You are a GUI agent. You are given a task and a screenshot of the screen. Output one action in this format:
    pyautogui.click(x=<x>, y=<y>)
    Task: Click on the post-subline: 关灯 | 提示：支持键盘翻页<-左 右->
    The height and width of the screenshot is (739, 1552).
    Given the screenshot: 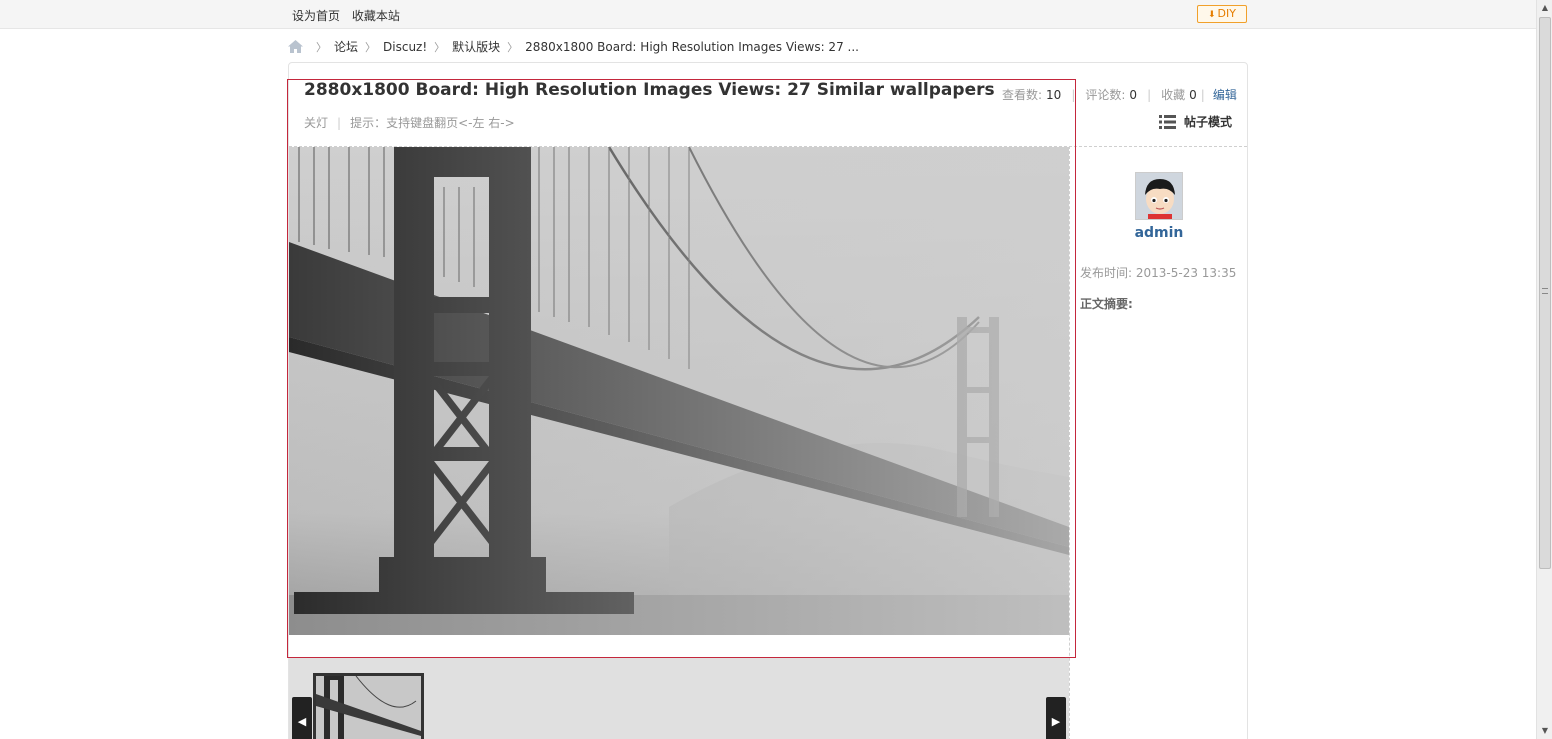 What is the action you would take?
    pyautogui.click(x=409, y=122)
    